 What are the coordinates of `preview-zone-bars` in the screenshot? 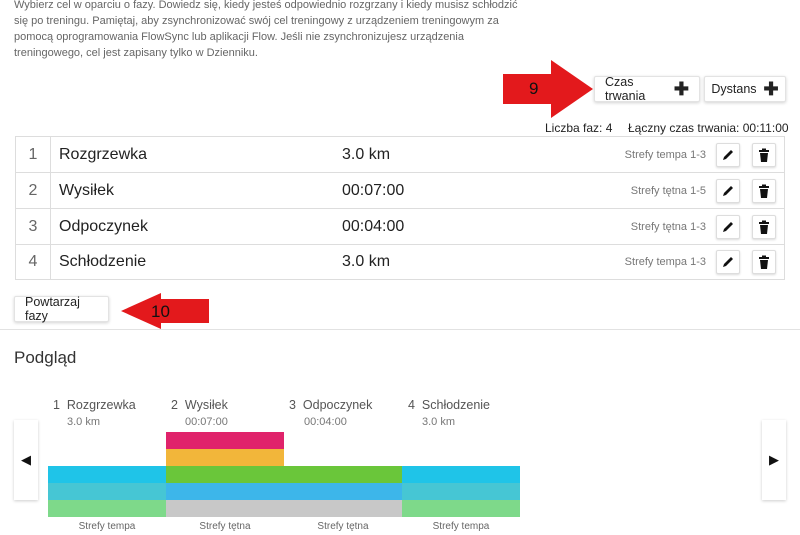 It's located at (284, 474).